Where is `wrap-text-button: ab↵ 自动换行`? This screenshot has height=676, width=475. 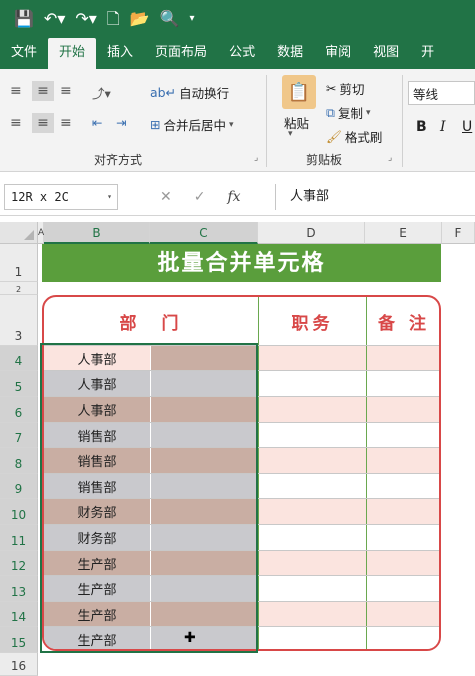 wrap-text-button: ab↵ 自动换行 is located at coordinates (189, 92).